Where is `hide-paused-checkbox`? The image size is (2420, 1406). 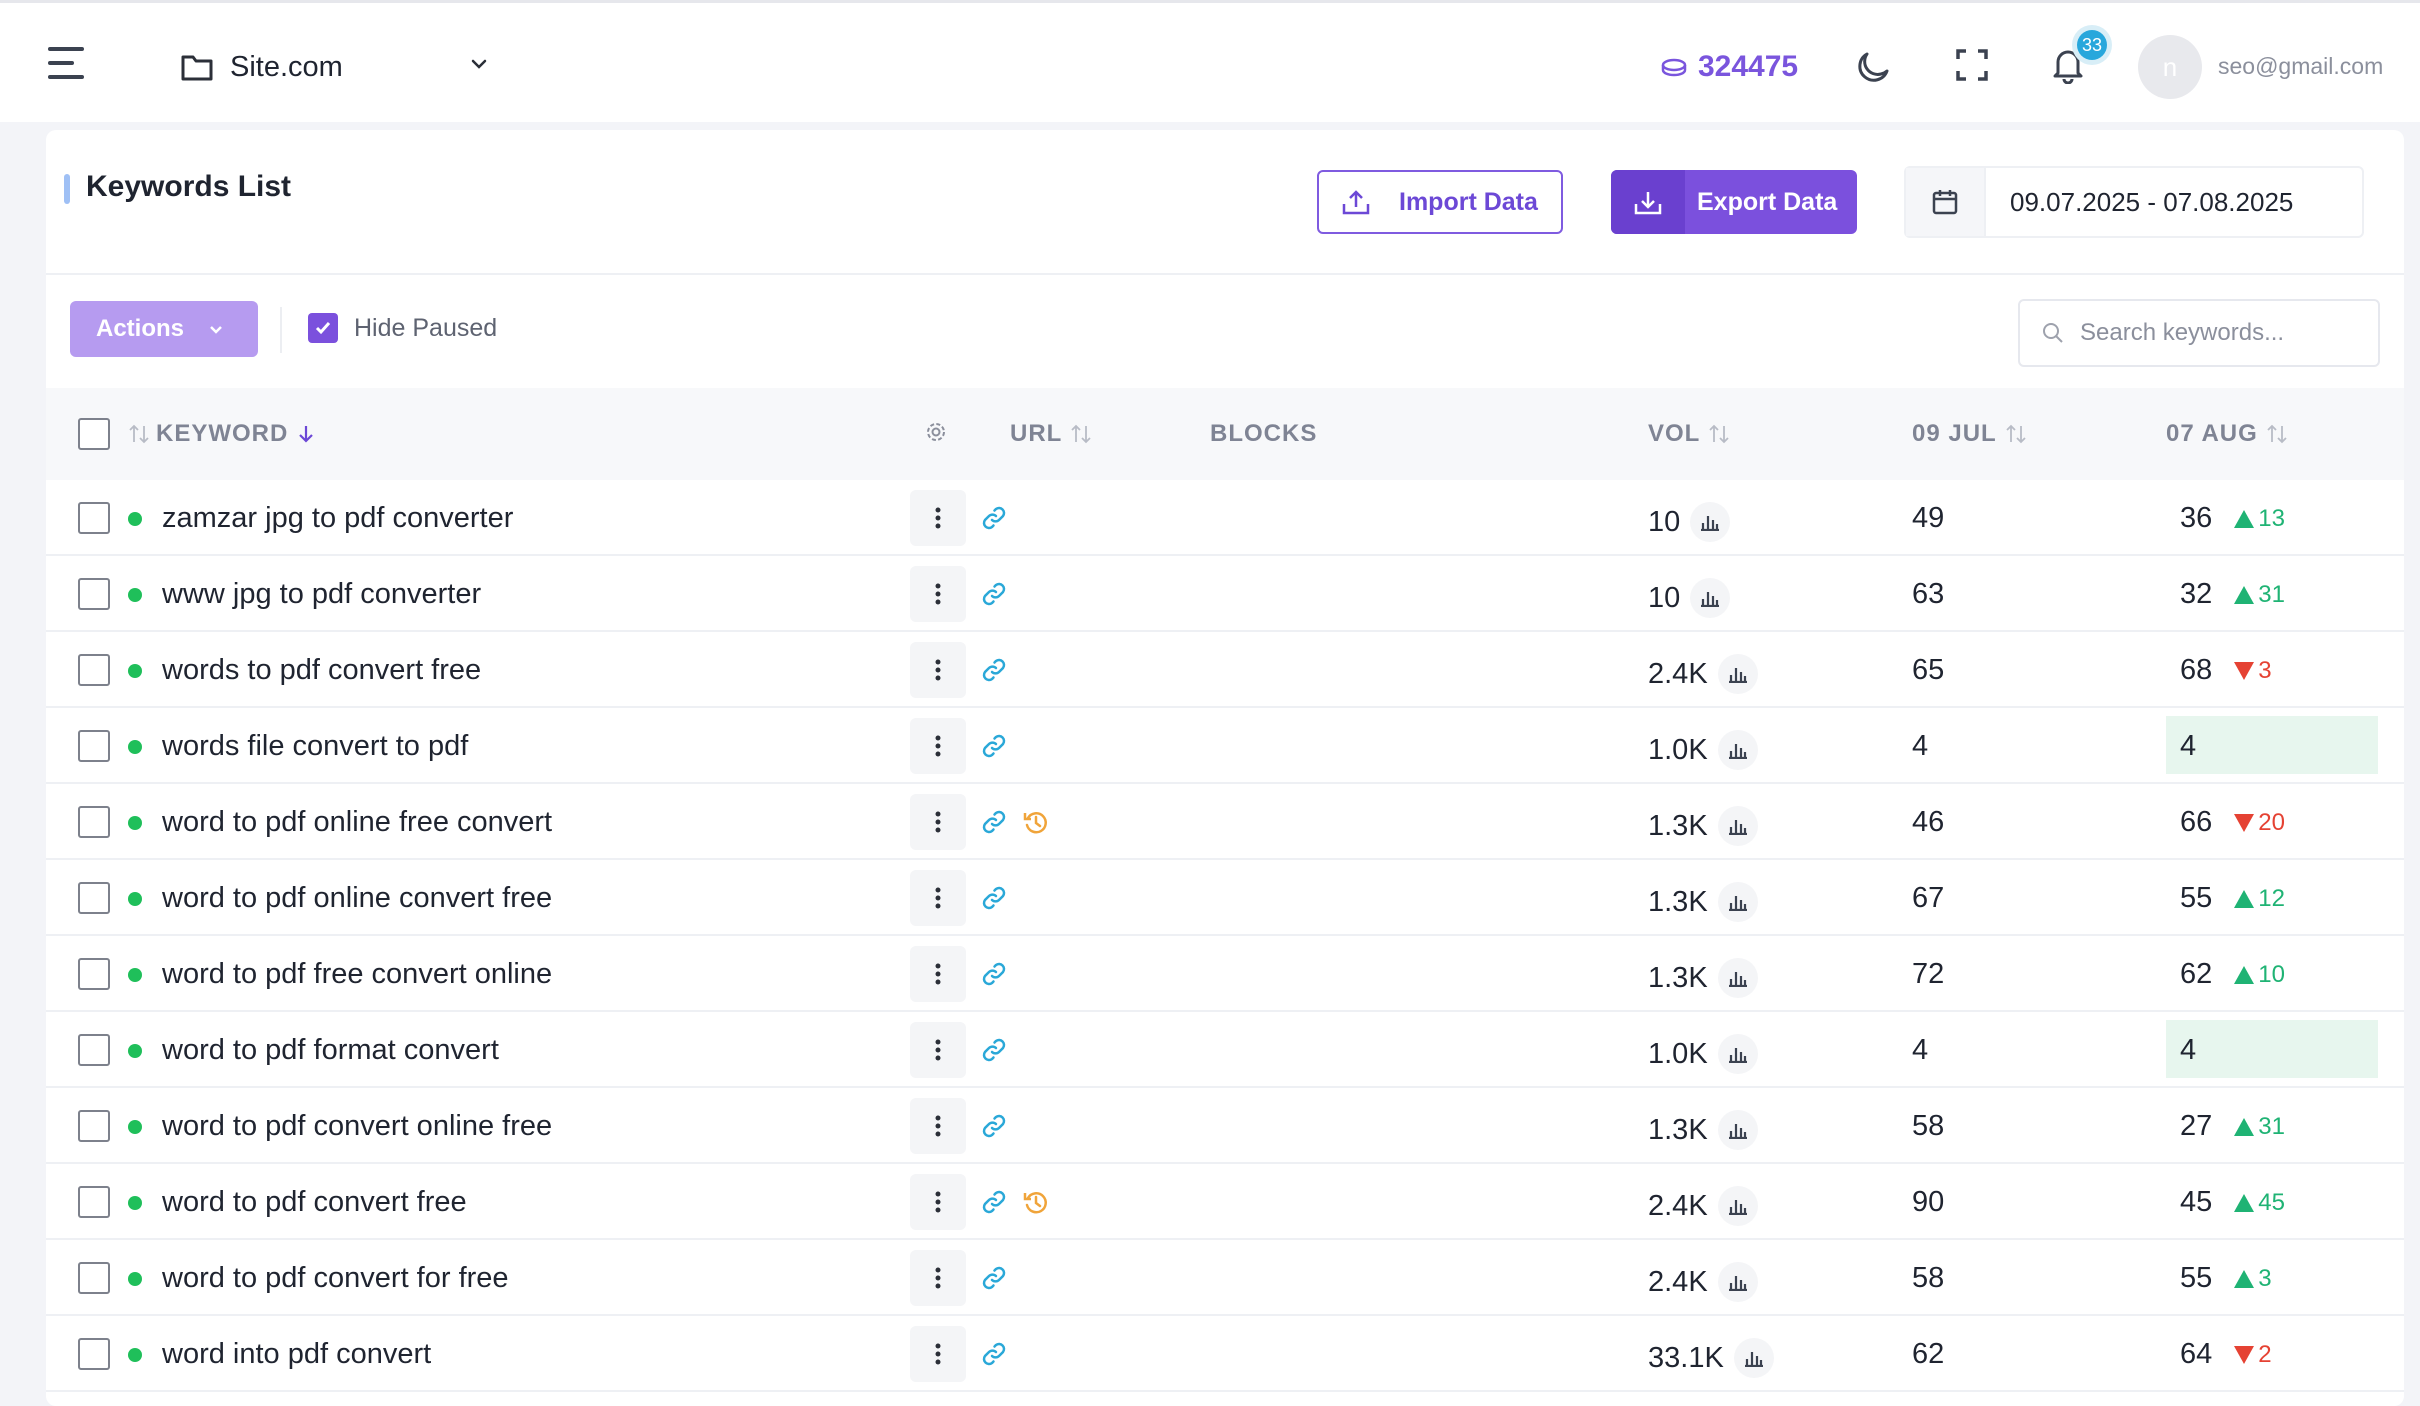 hide-paused-checkbox is located at coordinates (323, 328).